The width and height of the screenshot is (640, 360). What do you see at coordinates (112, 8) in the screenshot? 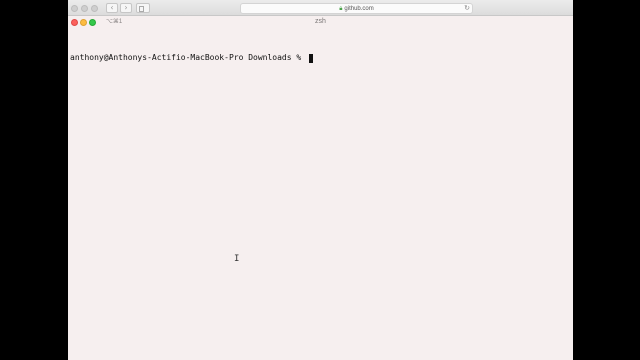
I see `chevron-left-icon: ‹` at bounding box center [112, 8].